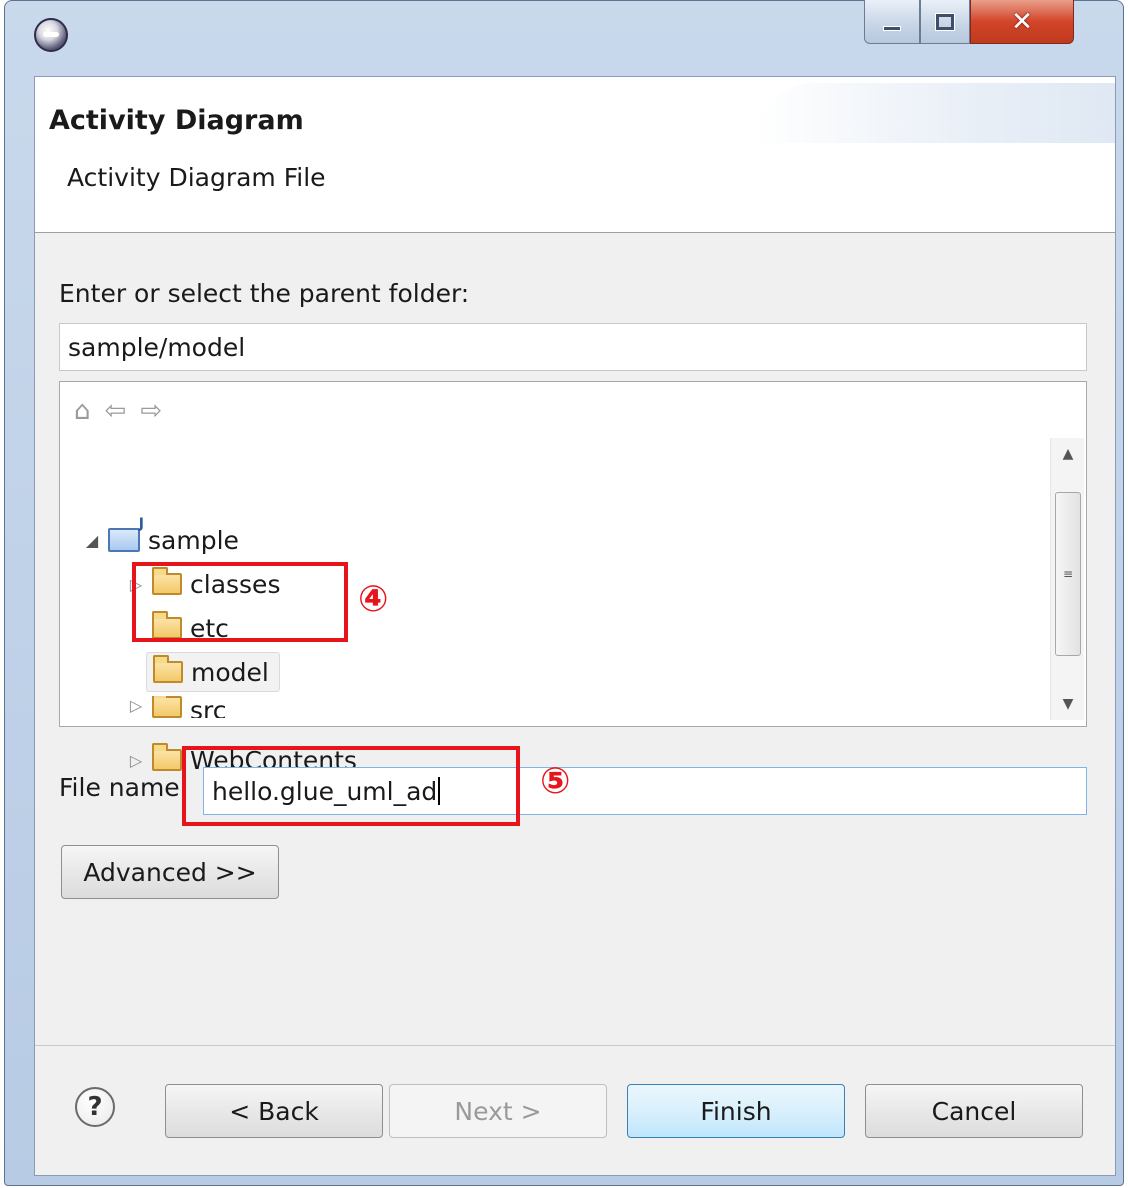  I want to click on annotation-label-4: ④, so click(373, 599).